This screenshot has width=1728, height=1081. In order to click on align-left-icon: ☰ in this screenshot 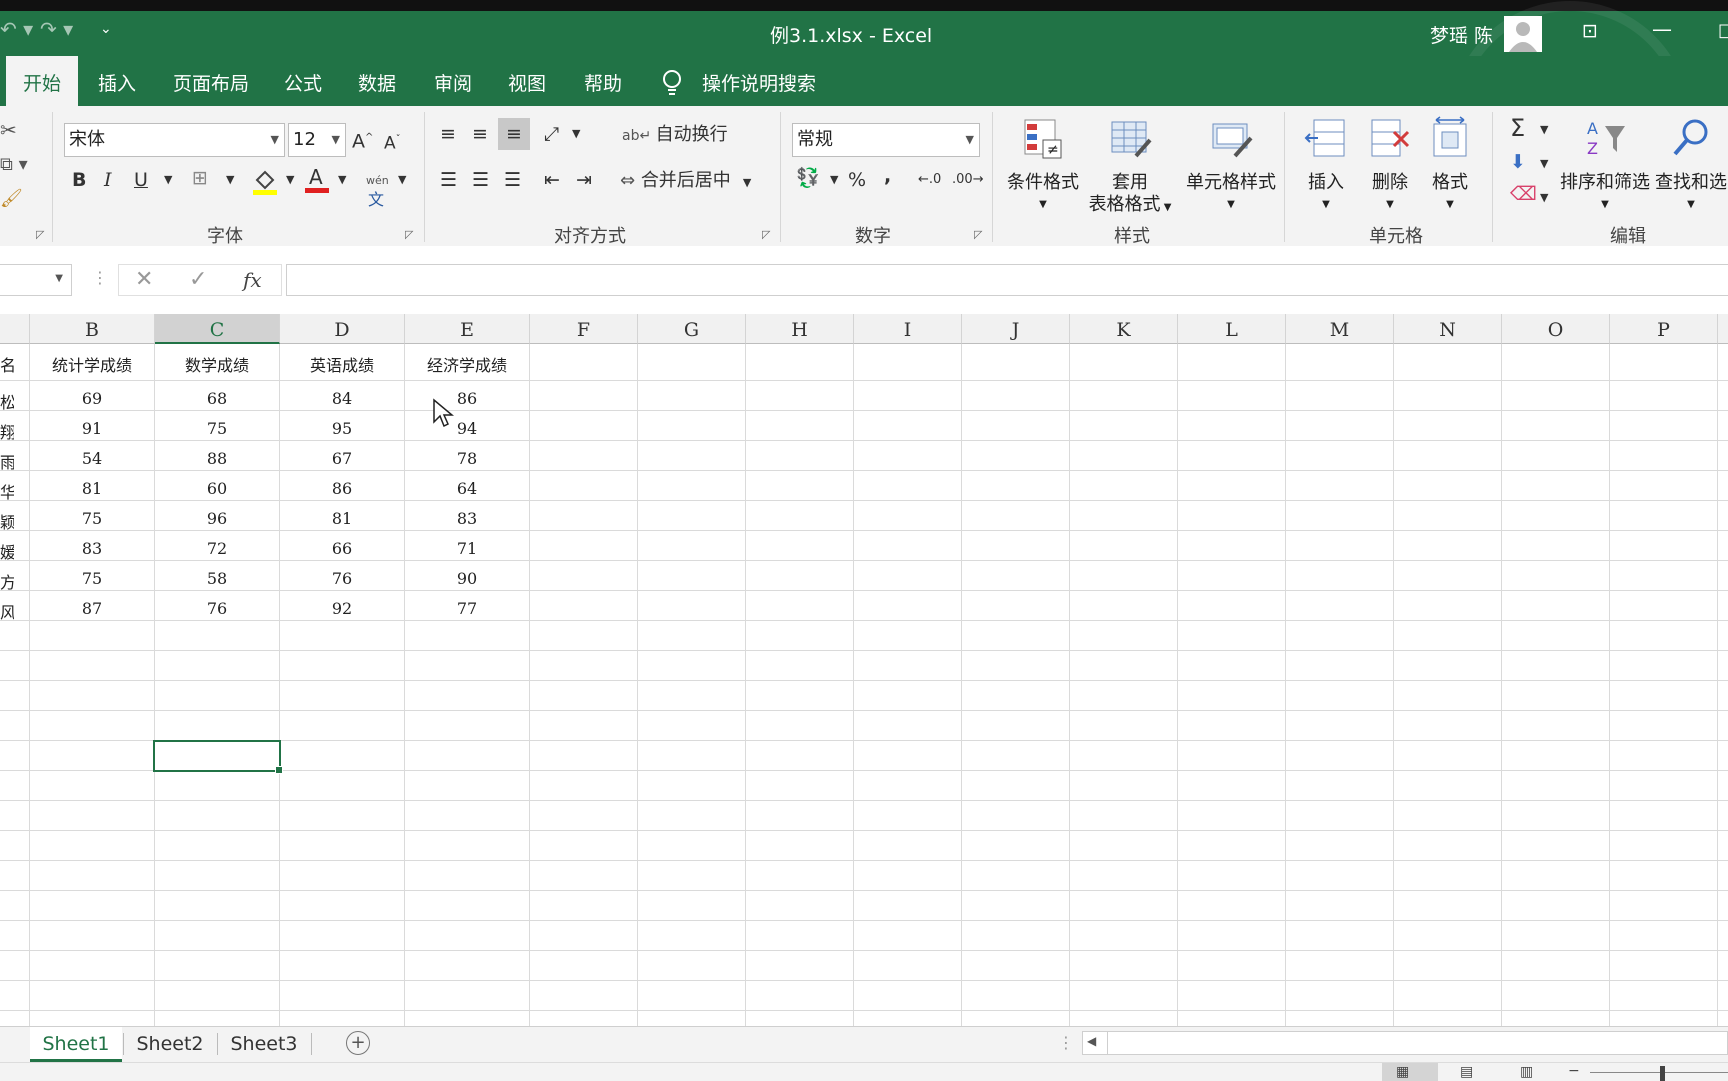, I will do `click(448, 180)`.